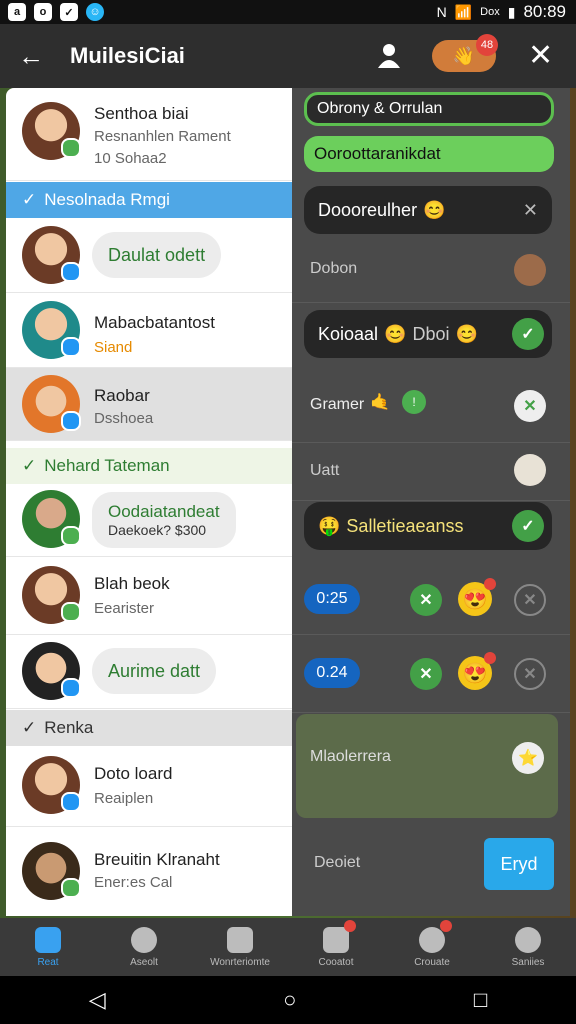 The image size is (576, 1024). Describe the element at coordinates (149, 134) in the screenshot. I see `list-item: Senthoa biai Resnanhlen Rament 10 Sohaa2` at that location.